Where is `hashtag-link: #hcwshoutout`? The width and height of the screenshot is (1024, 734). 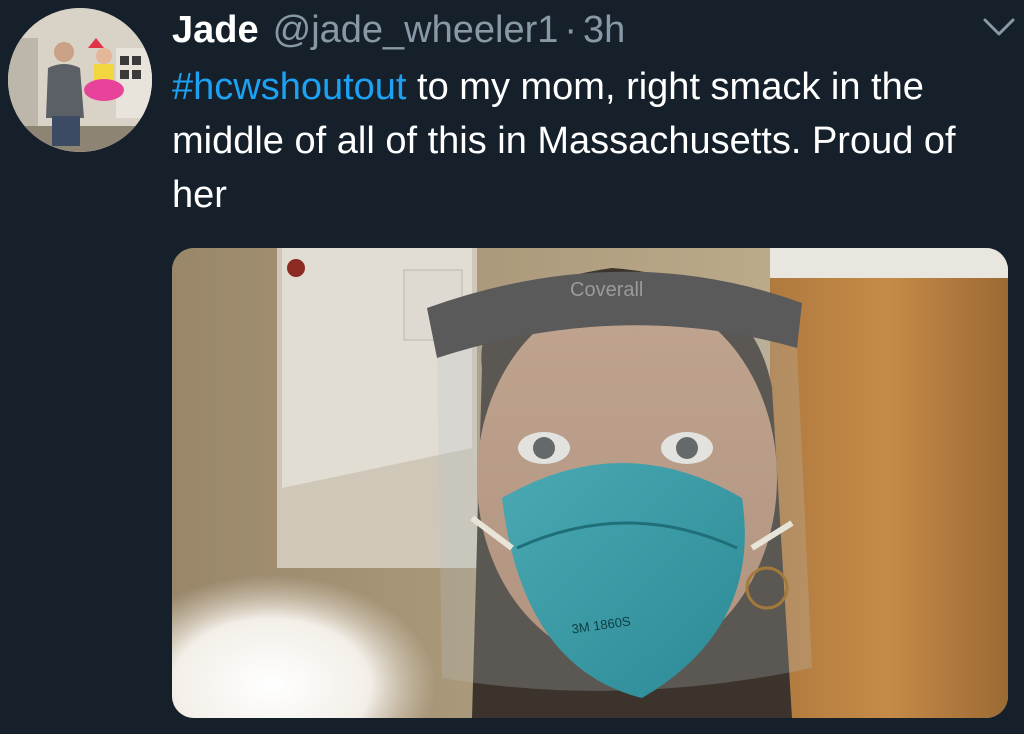 hashtag-link: #hcwshoutout is located at coordinates (289, 87).